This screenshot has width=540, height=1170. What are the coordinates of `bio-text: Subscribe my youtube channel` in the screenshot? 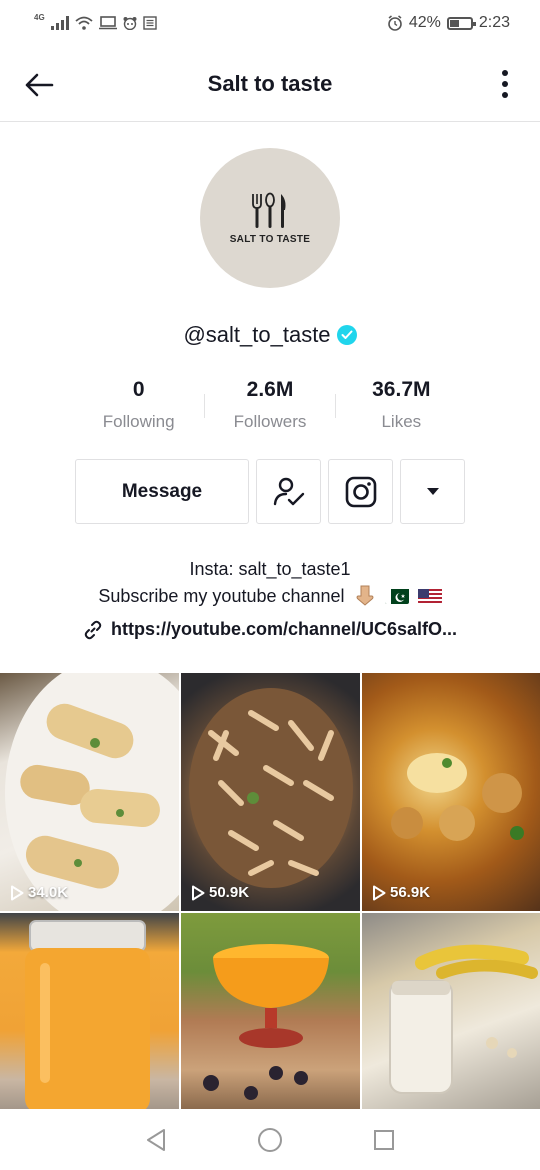 It's located at (221, 596).